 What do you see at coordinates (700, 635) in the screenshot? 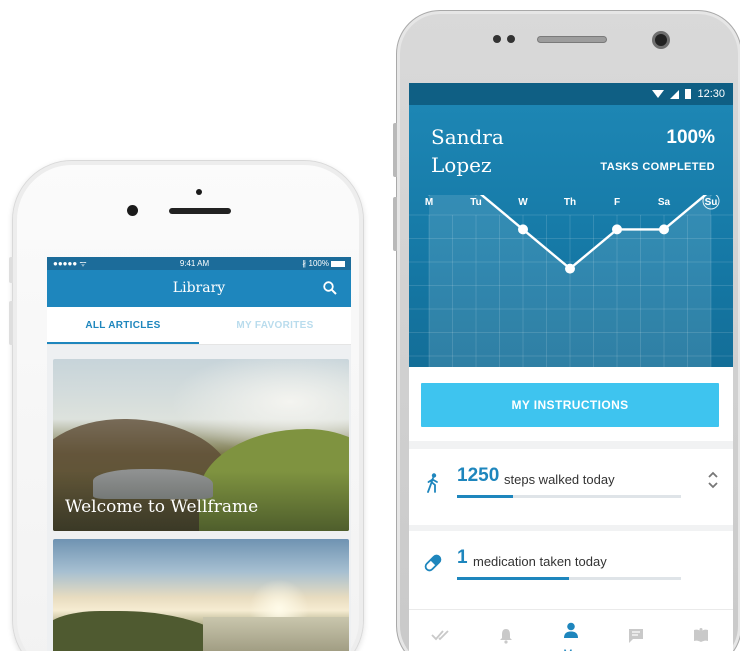
I see `book-icon` at bounding box center [700, 635].